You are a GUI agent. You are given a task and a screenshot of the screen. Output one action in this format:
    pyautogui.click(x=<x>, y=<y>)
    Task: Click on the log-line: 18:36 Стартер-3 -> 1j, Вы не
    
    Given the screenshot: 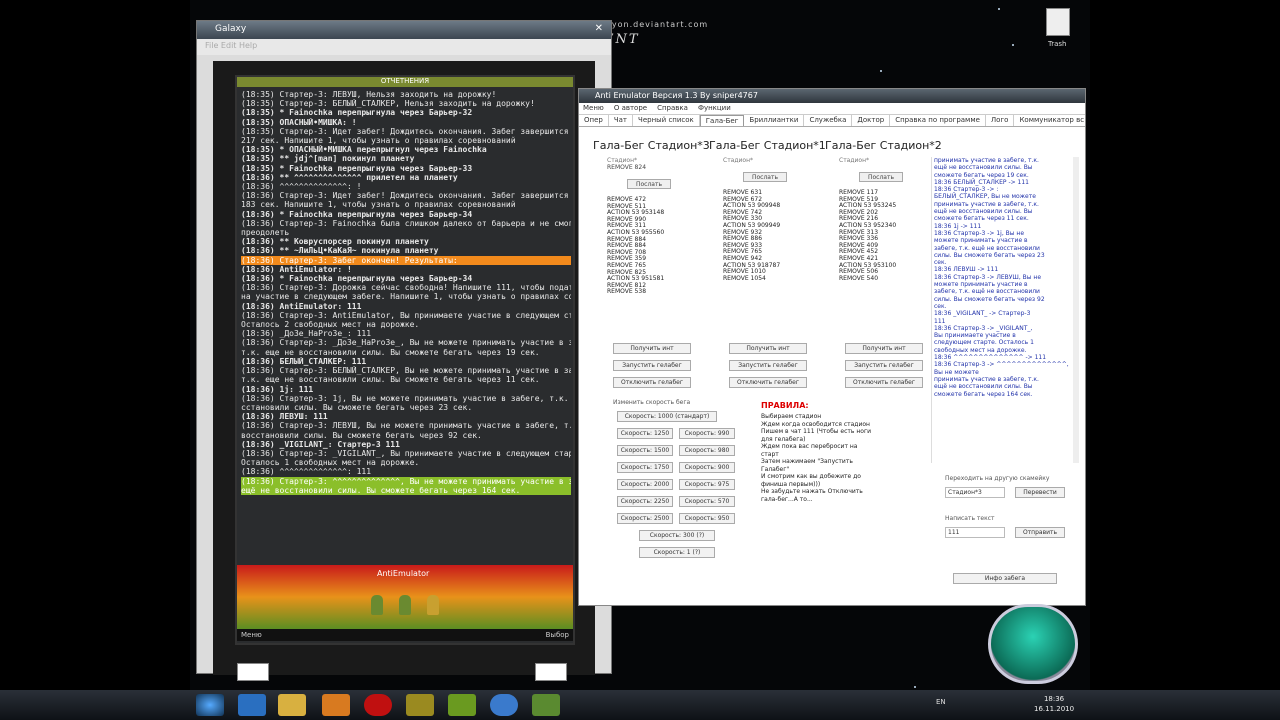 What is the action you would take?
    pyautogui.click(x=979, y=233)
    